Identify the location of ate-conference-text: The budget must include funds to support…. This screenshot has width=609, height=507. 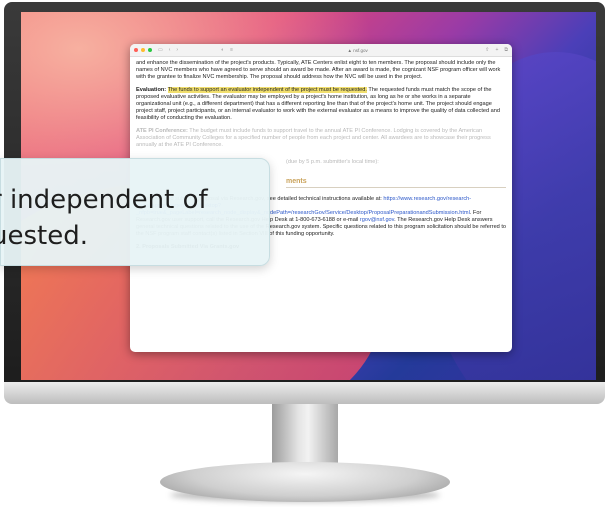
(313, 138).